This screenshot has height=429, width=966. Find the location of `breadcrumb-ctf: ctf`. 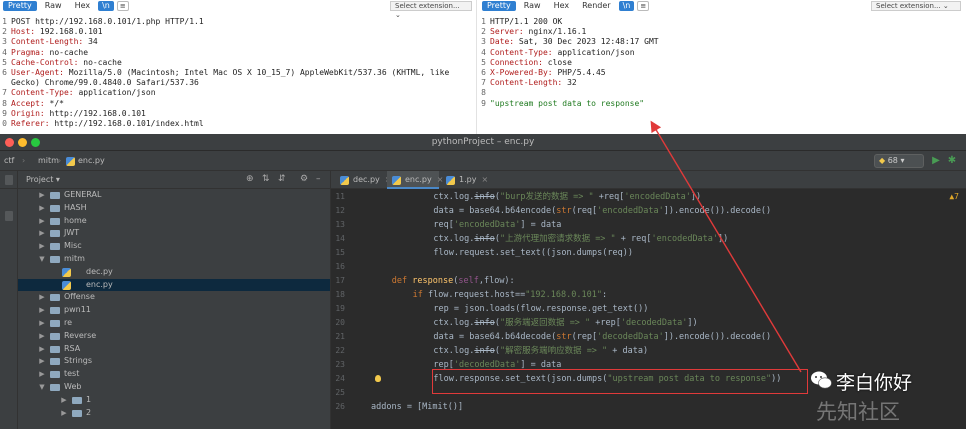

breadcrumb-ctf: ctf is located at coordinates (9, 160).